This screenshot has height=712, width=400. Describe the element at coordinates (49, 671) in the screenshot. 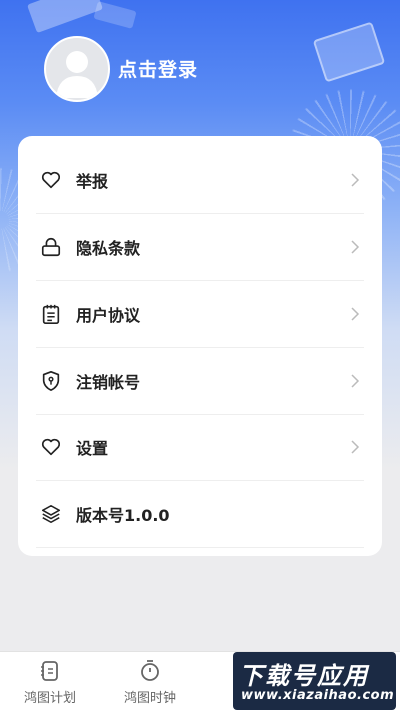

I see `notebook-icon` at that location.